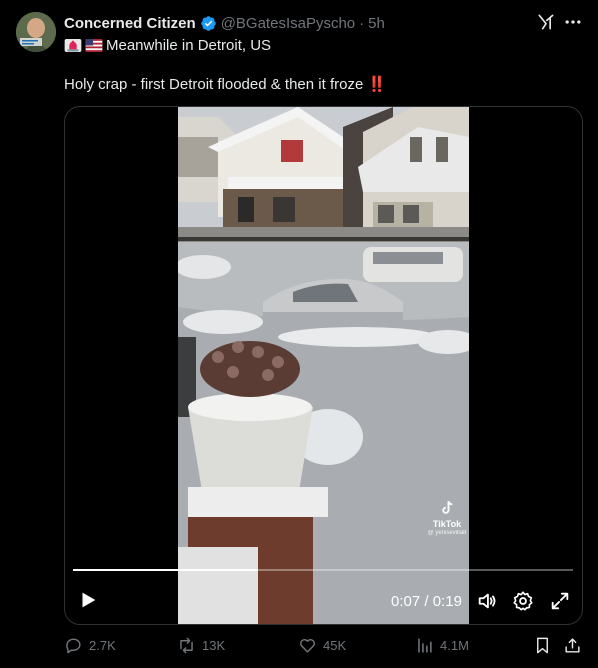 This screenshot has width=598, height=668. What do you see at coordinates (447, 517) in the screenshot?
I see `tiktok-watermark: TikTok @ yenisevilla8` at bounding box center [447, 517].